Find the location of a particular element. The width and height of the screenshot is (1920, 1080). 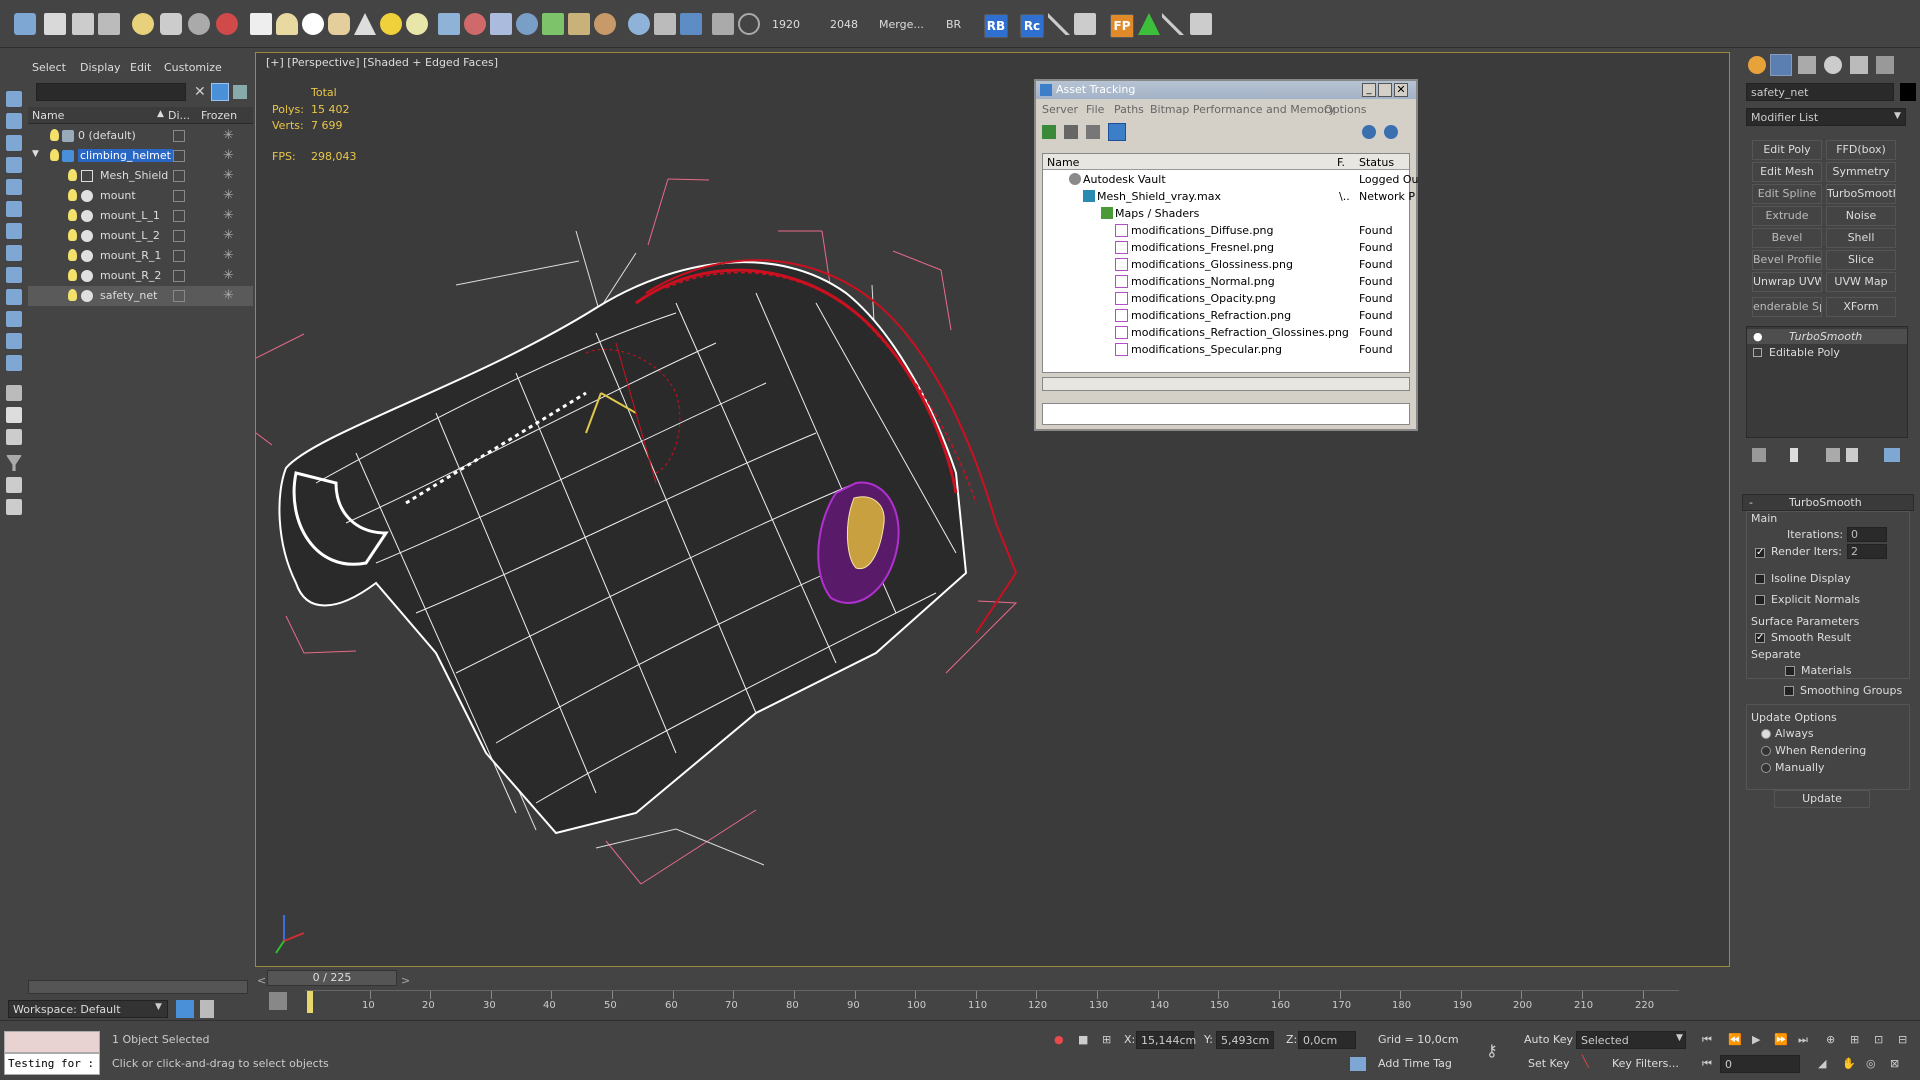

shell-button: Shell is located at coordinates (1861, 238).